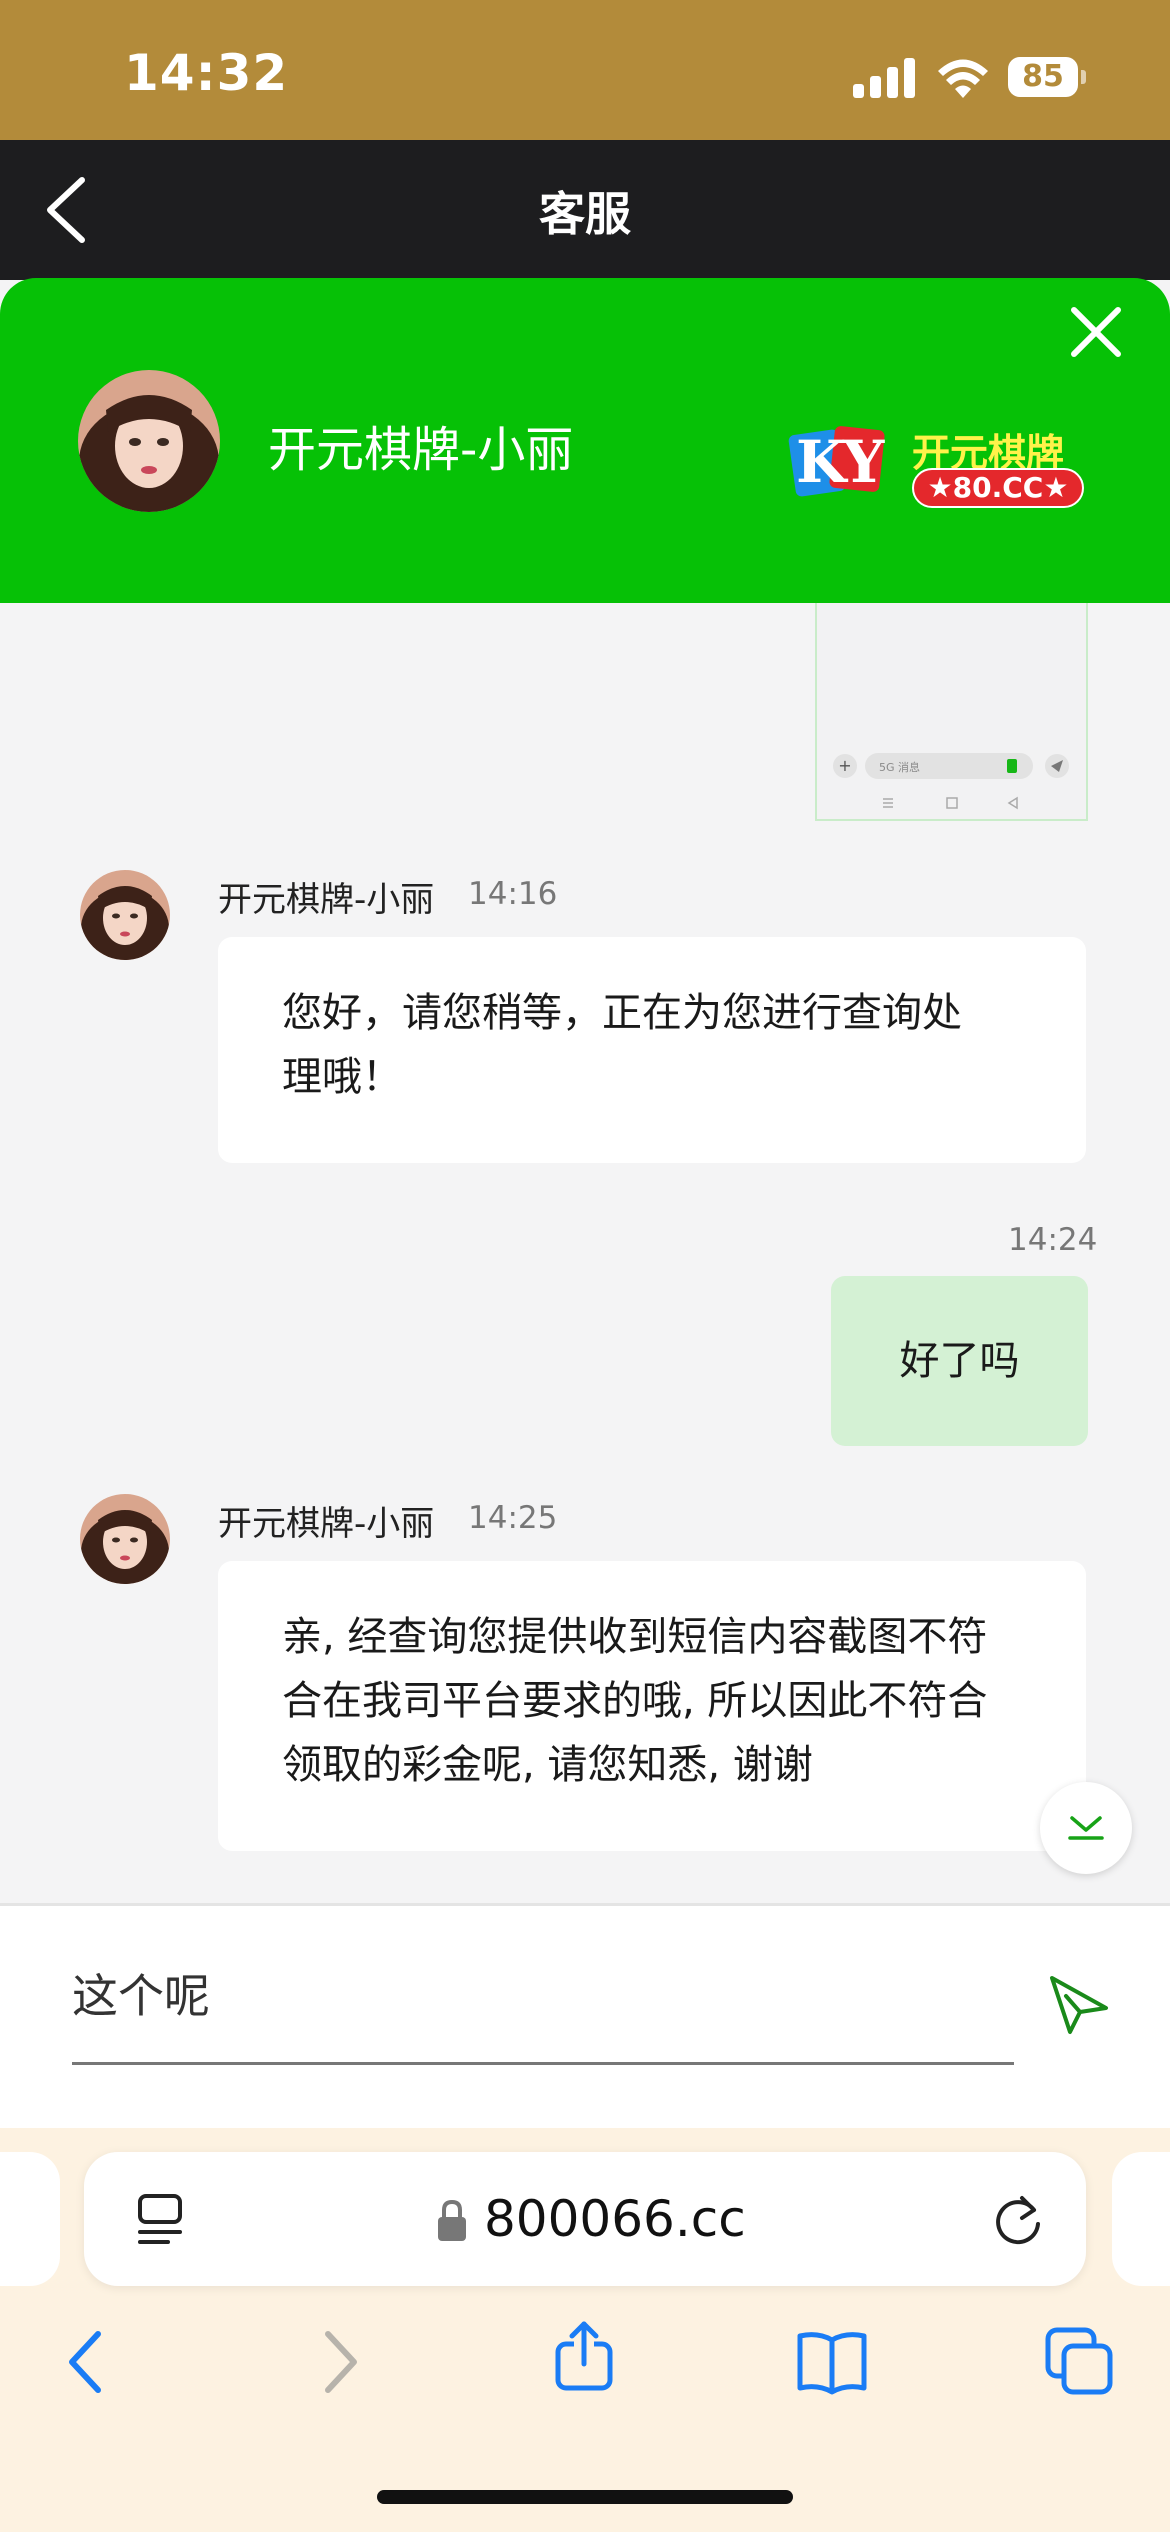 Image resolution: width=1170 pixels, height=2532 pixels. Describe the element at coordinates (513, 894) in the screenshot. I see `message-time: 14:16` at that location.